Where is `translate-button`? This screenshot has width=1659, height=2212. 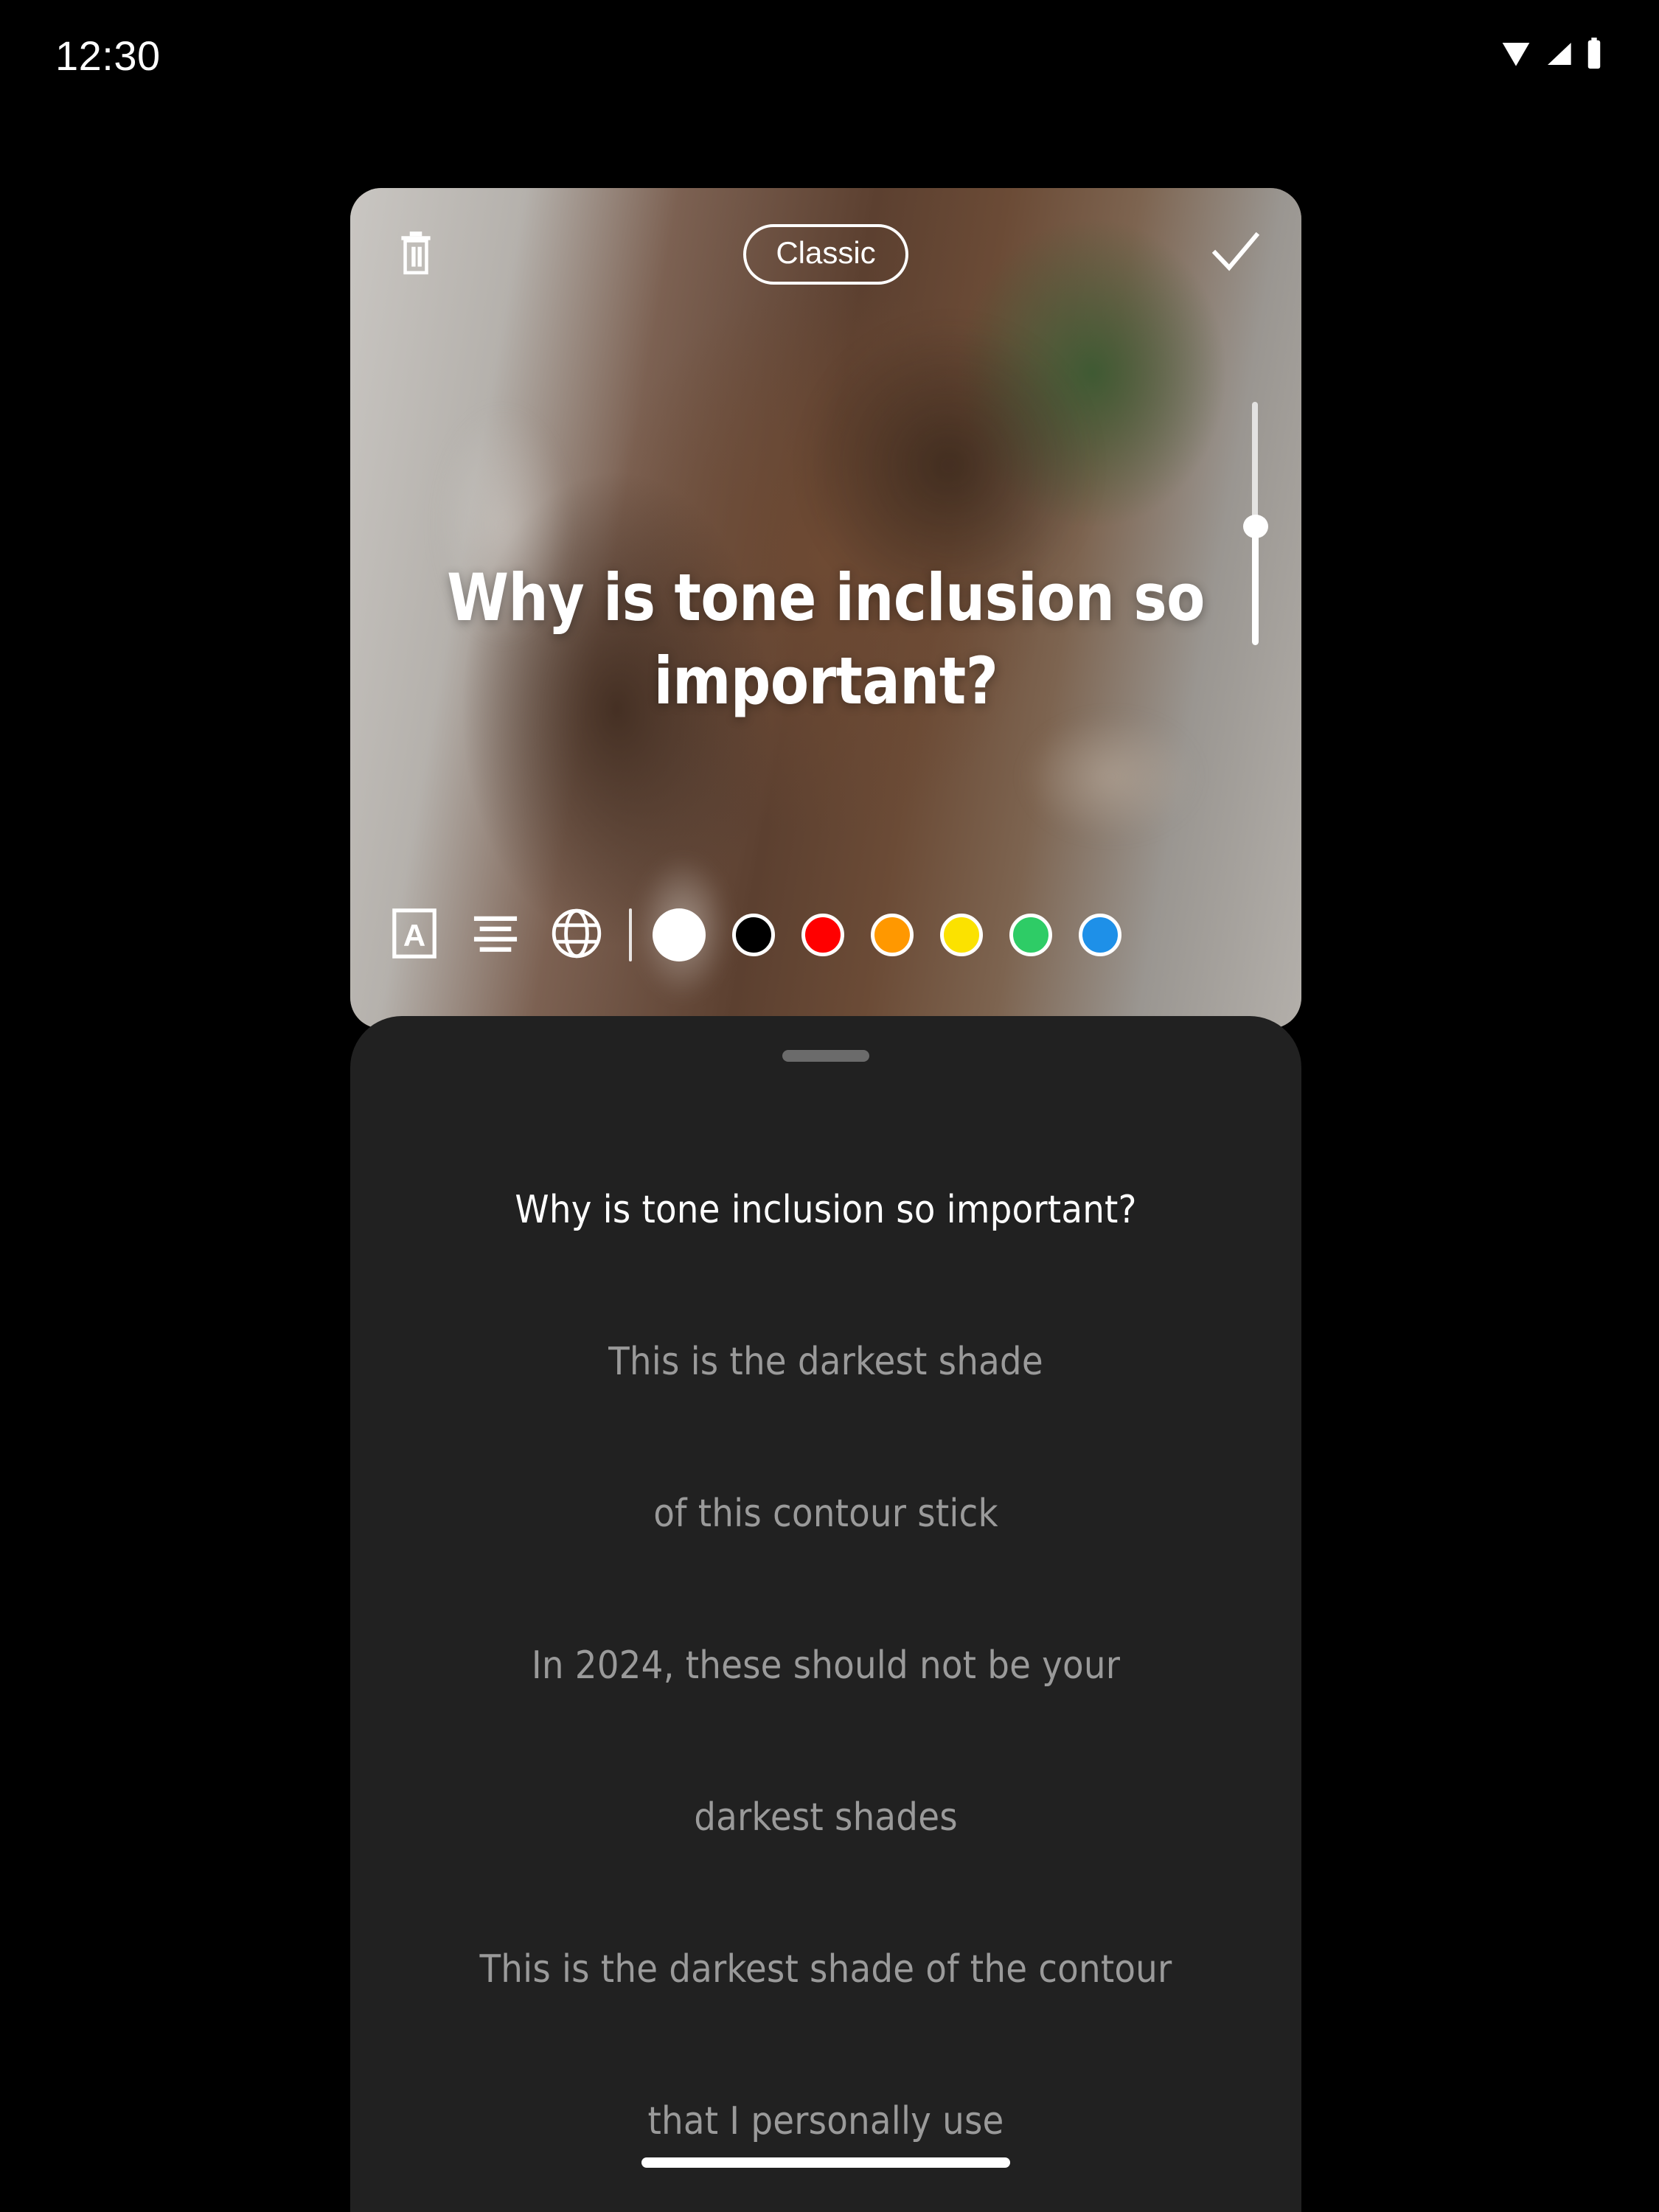
translate-button is located at coordinates (576, 935).